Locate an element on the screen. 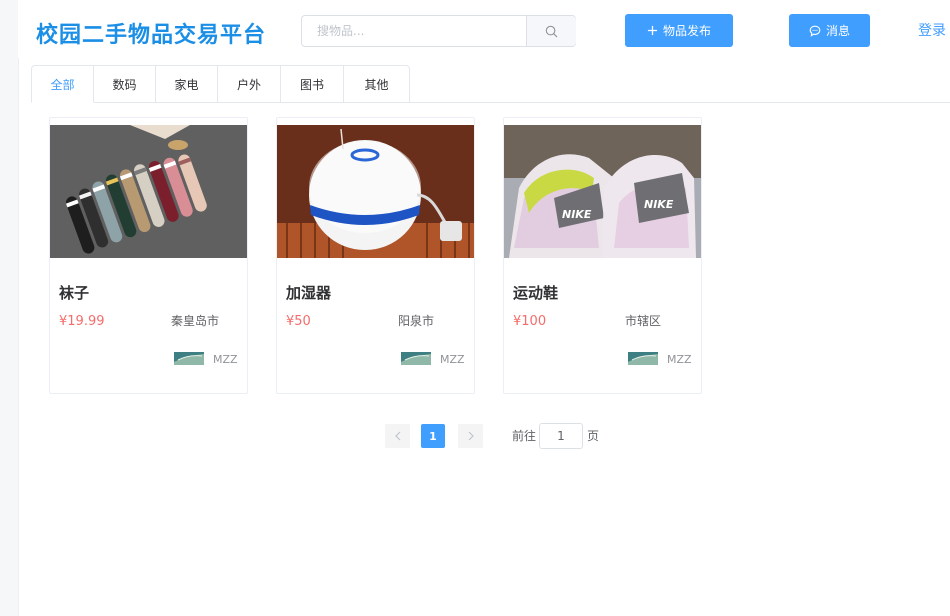  search-button is located at coordinates (551, 31).